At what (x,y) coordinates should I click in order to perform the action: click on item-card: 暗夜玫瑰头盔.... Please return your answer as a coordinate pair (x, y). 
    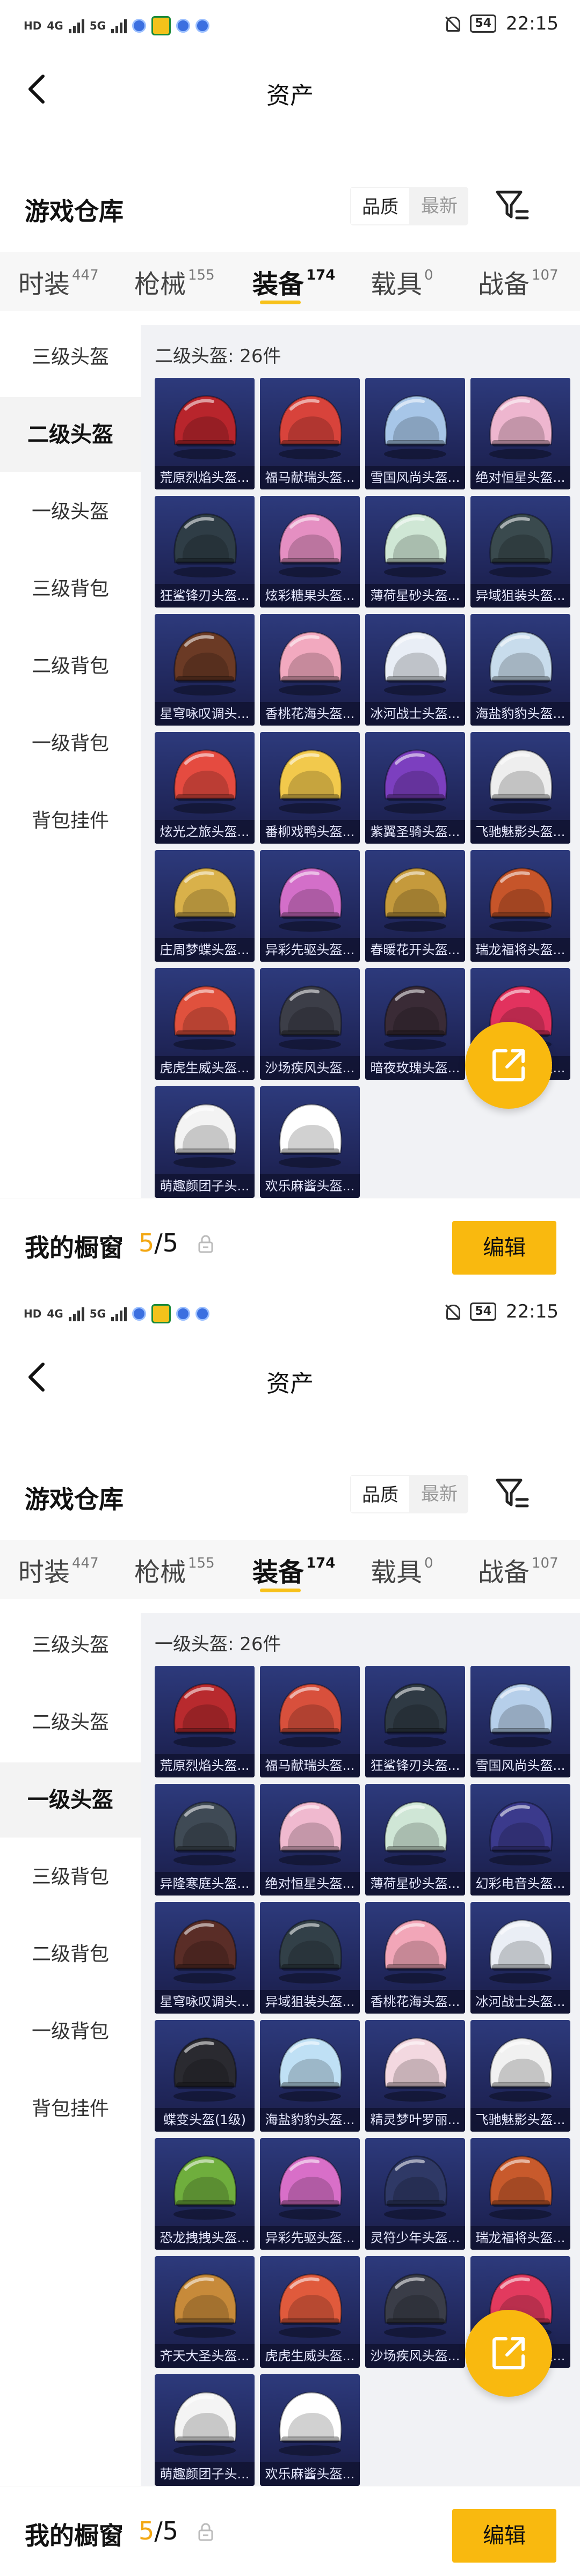
    Looking at the image, I should click on (415, 1024).